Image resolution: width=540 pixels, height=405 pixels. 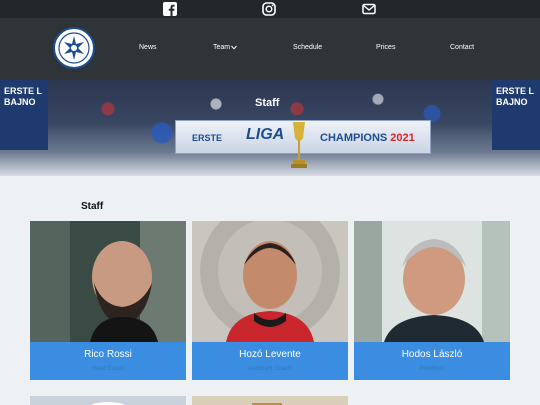 What do you see at coordinates (23, 96) in the screenshot?
I see `board-left-text: ERSTE L BAJNO` at bounding box center [23, 96].